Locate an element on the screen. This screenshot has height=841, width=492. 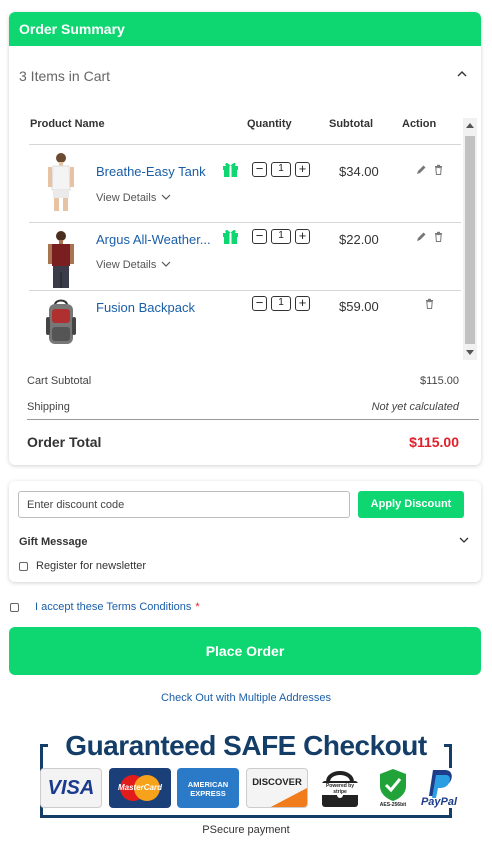
discover-text: DISCOVER is located at coordinates (277, 782).